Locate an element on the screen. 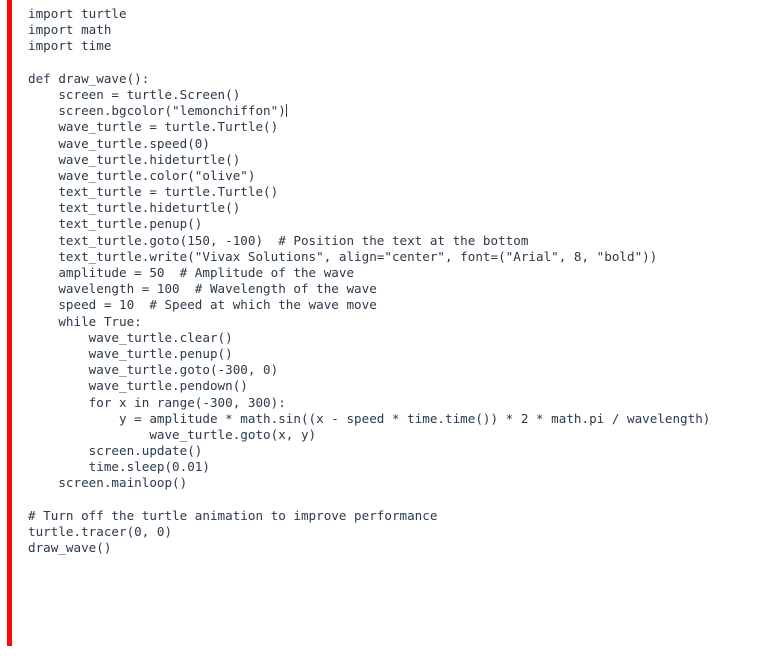 Image resolution: width=762 pixels, height=658 pixels. code-line: wave_turtle.pendown() is located at coordinates (138, 386).